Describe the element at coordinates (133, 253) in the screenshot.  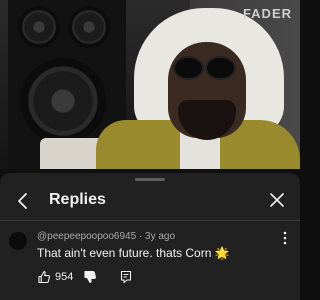
I see `comment-text: That ain't even future. thats Corn 🌟` at that location.